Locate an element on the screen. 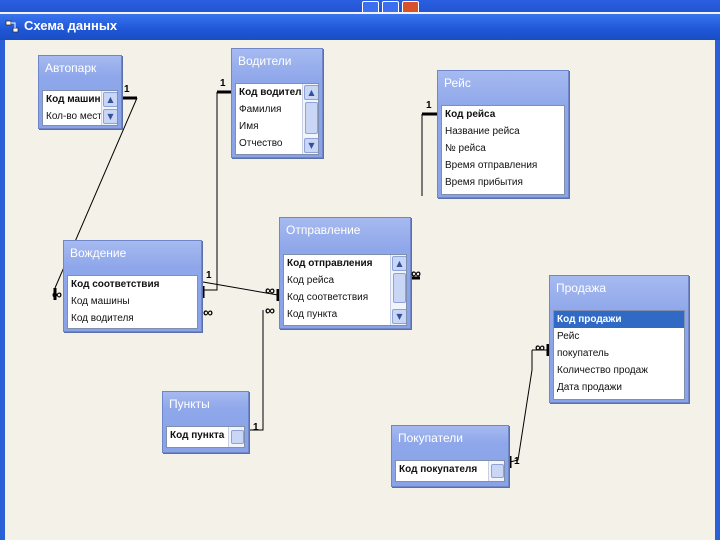 Image resolution: width=720 pixels, height=540 pixels. field-row: Рейс is located at coordinates (619, 336).